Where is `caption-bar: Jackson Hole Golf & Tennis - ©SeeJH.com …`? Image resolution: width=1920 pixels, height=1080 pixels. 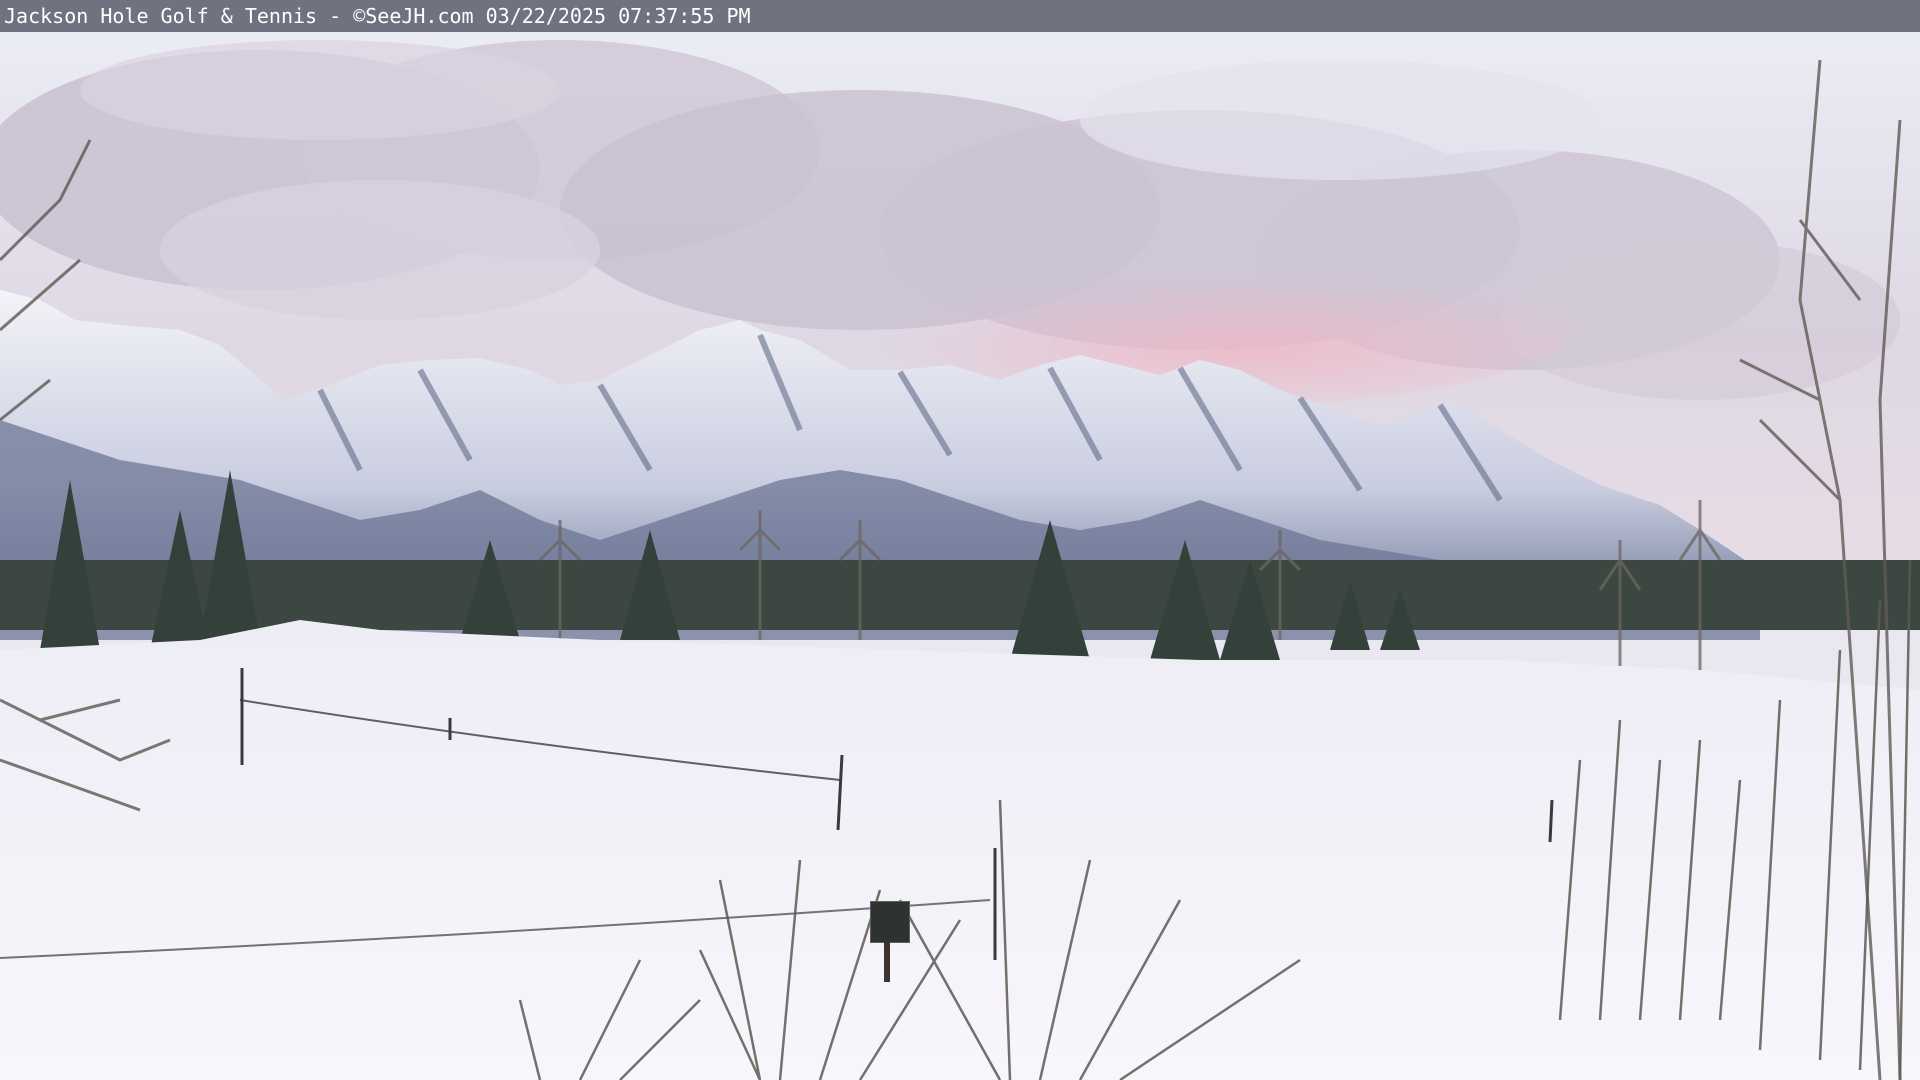
caption-bar: Jackson Hole Golf & Tennis - ©SeeJH.com … is located at coordinates (960, 16).